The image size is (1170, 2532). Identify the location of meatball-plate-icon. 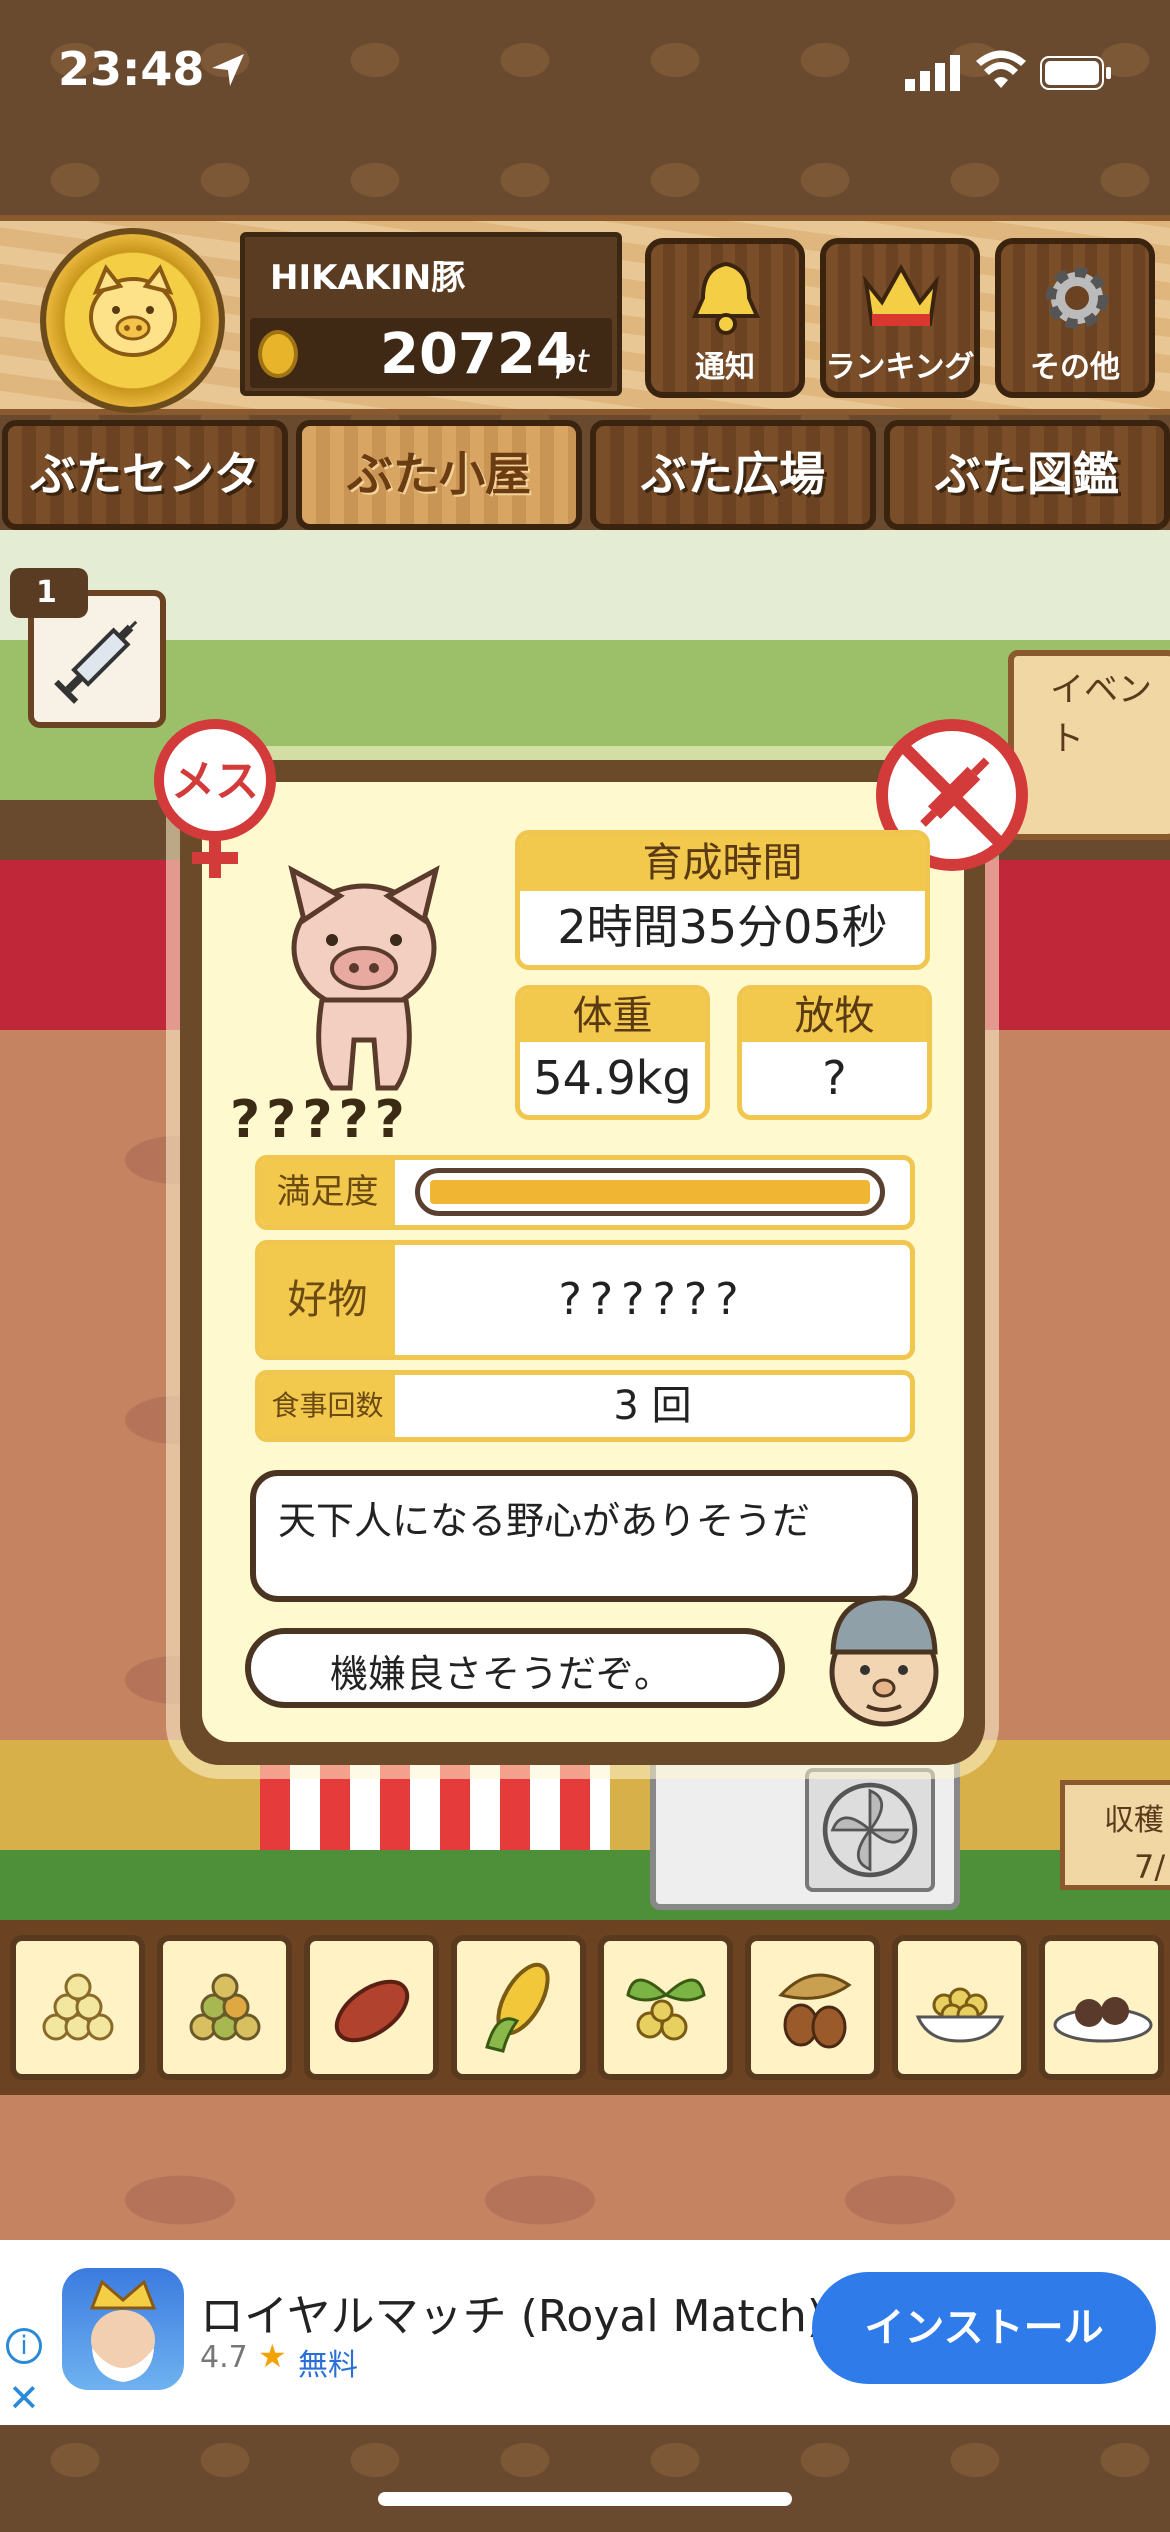
(1103, 2020).